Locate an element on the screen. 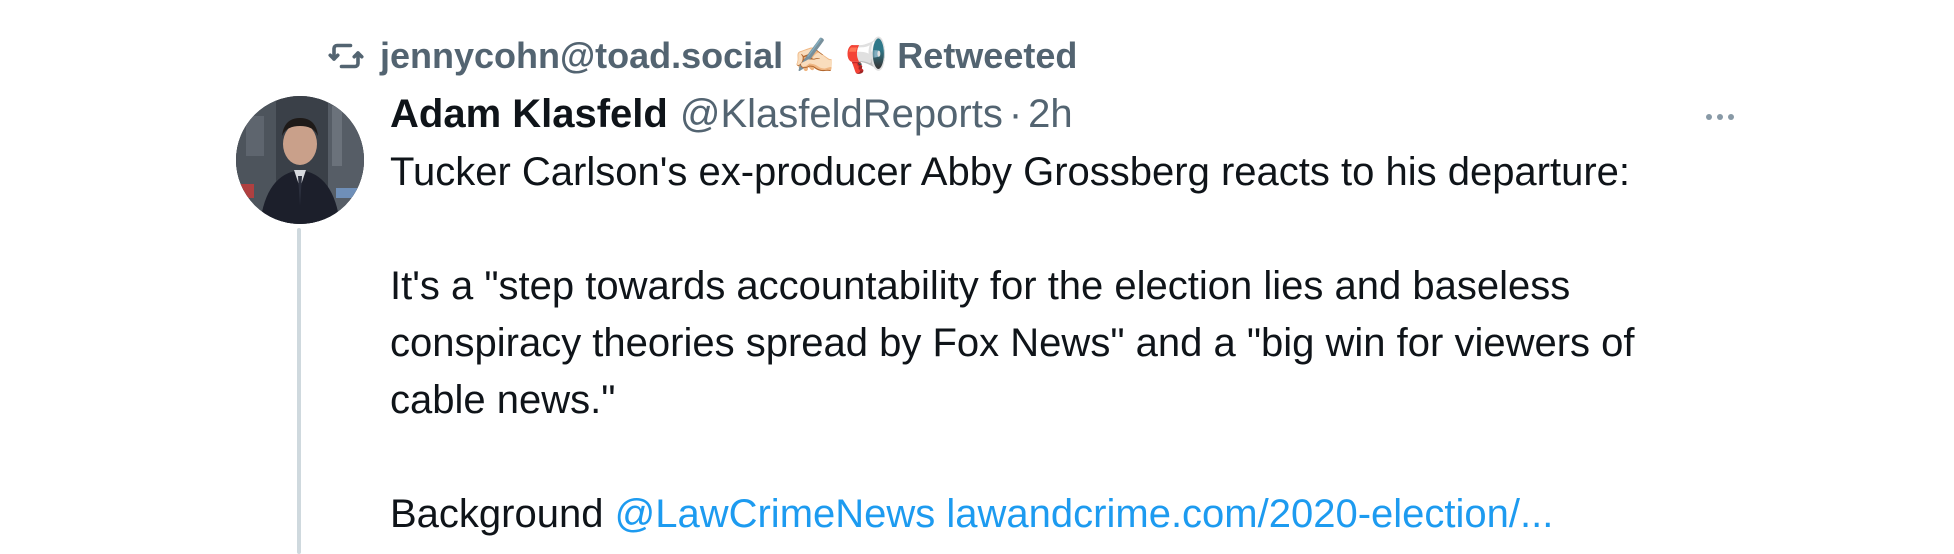 The width and height of the screenshot is (1954, 554). retweet-indicator: jennycohn@toad.social ✍🏻 📢 Retweeted is located at coordinates (701, 56).